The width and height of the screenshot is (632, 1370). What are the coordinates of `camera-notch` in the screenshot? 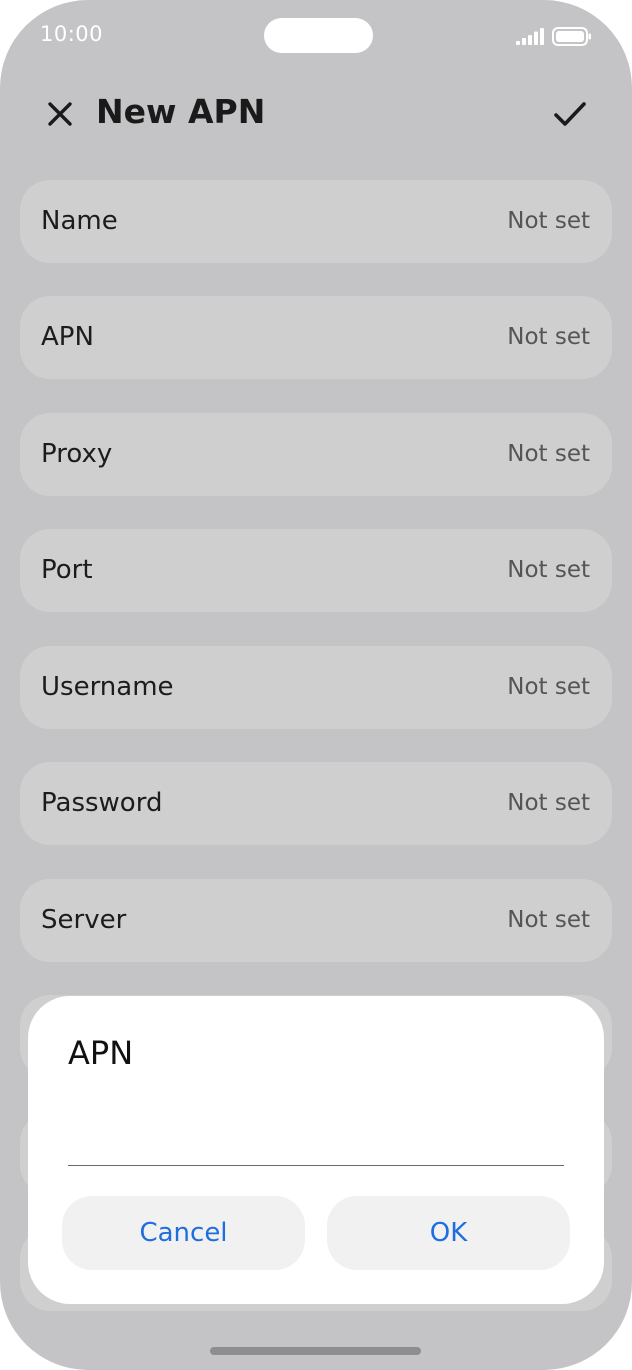 It's located at (318, 35).